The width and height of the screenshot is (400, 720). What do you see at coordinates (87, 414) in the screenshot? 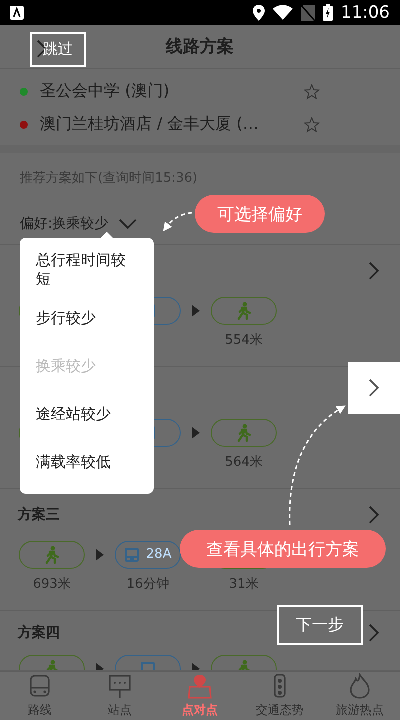
I see `menu-item: 途经站较少` at bounding box center [87, 414].